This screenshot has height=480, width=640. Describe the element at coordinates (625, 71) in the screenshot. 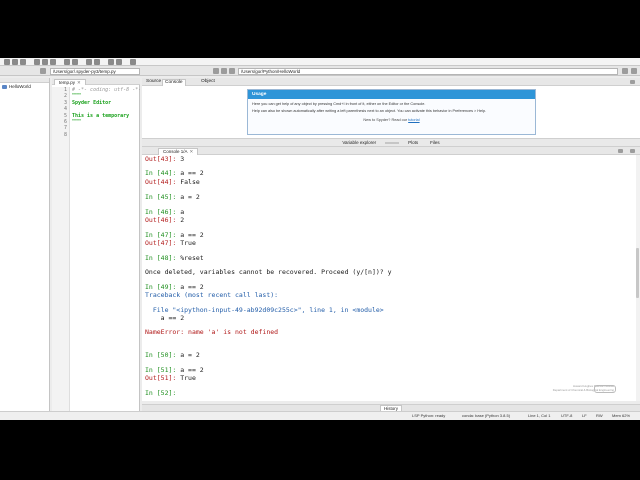

I see `browse-folder-icon` at that location.